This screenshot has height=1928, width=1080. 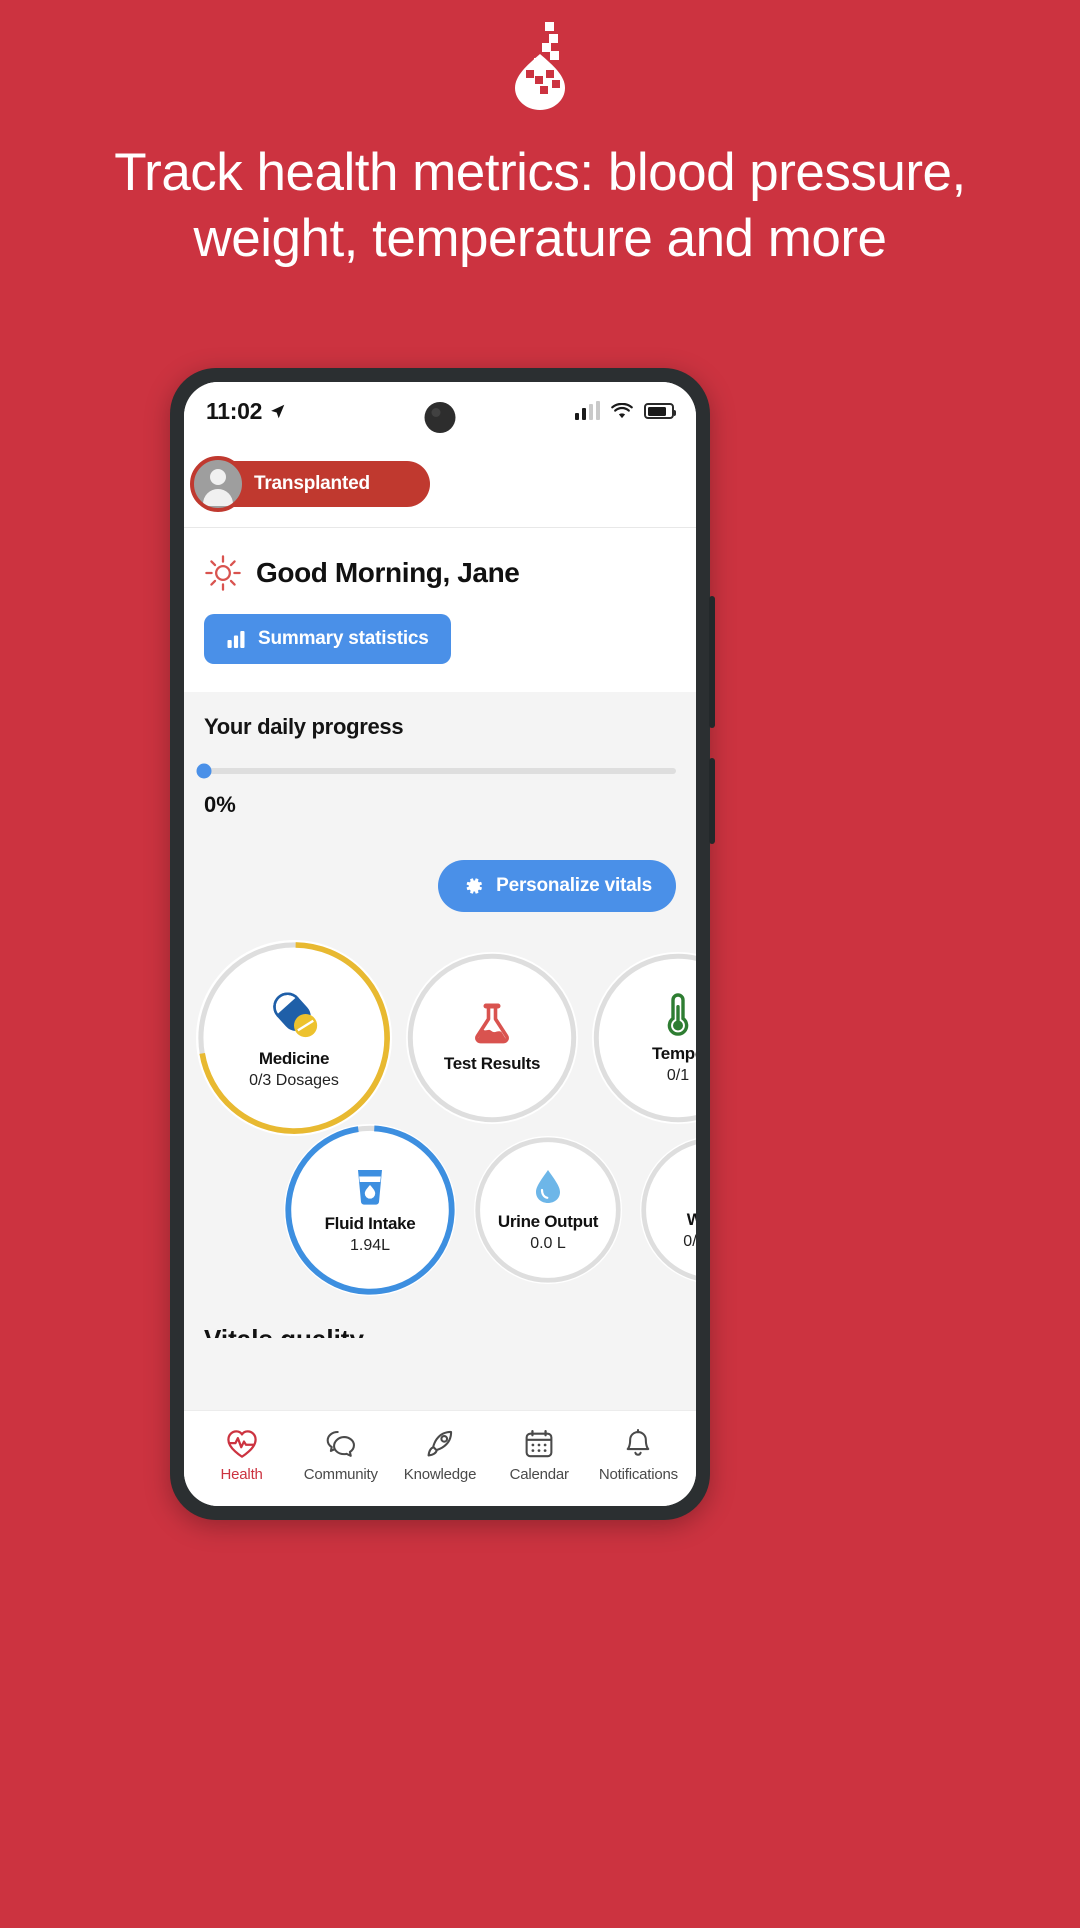 I want to click on status-time: 11:02, so click(x=234, y=410).